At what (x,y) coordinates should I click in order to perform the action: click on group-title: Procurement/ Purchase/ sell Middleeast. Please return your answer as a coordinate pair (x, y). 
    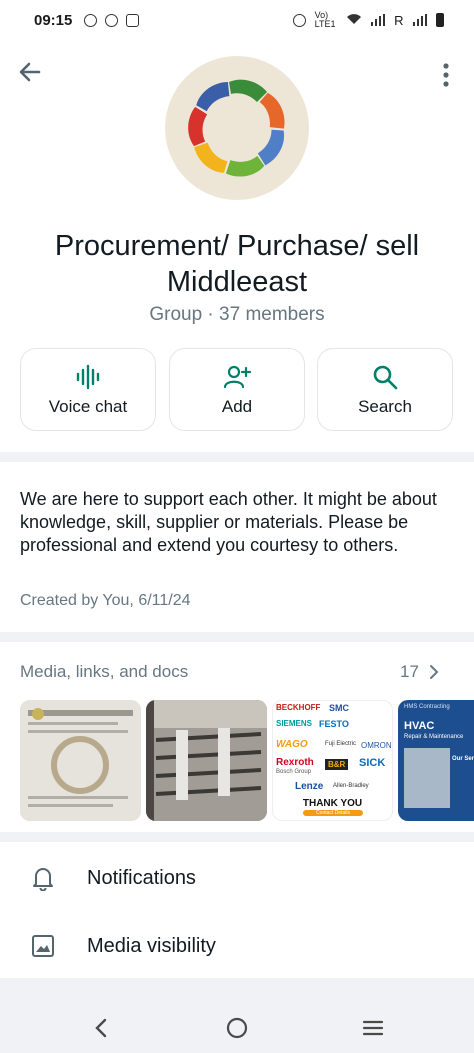
    Looking at the image, I should click on (237, 264).